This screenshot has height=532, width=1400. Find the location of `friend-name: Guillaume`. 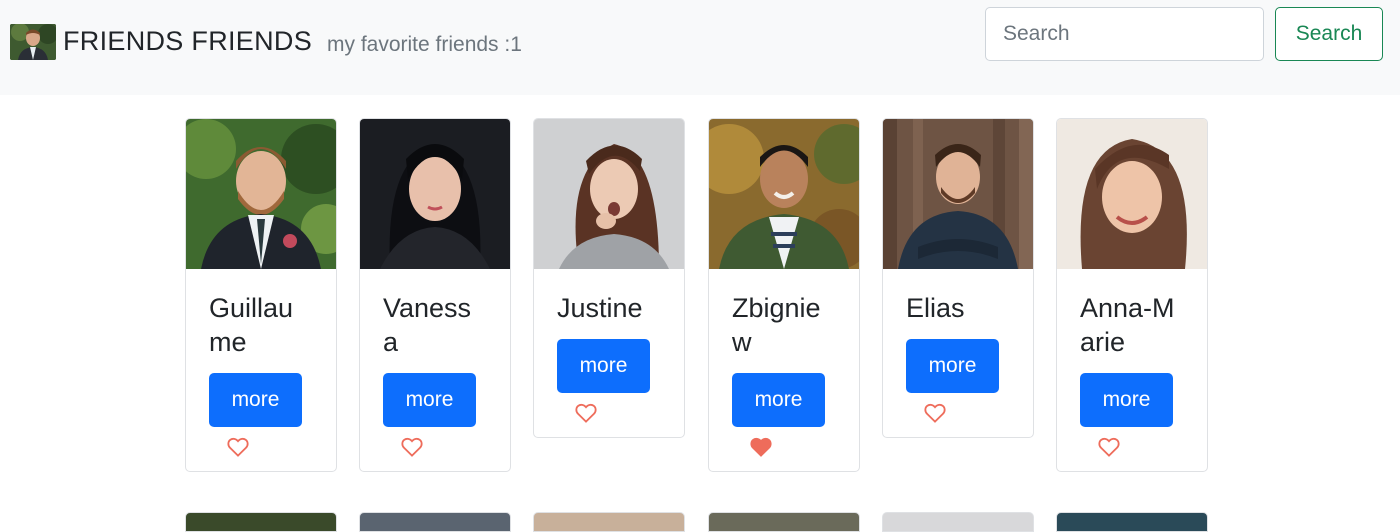

friend-name: Guillaume is located at coordinates (251, 325).